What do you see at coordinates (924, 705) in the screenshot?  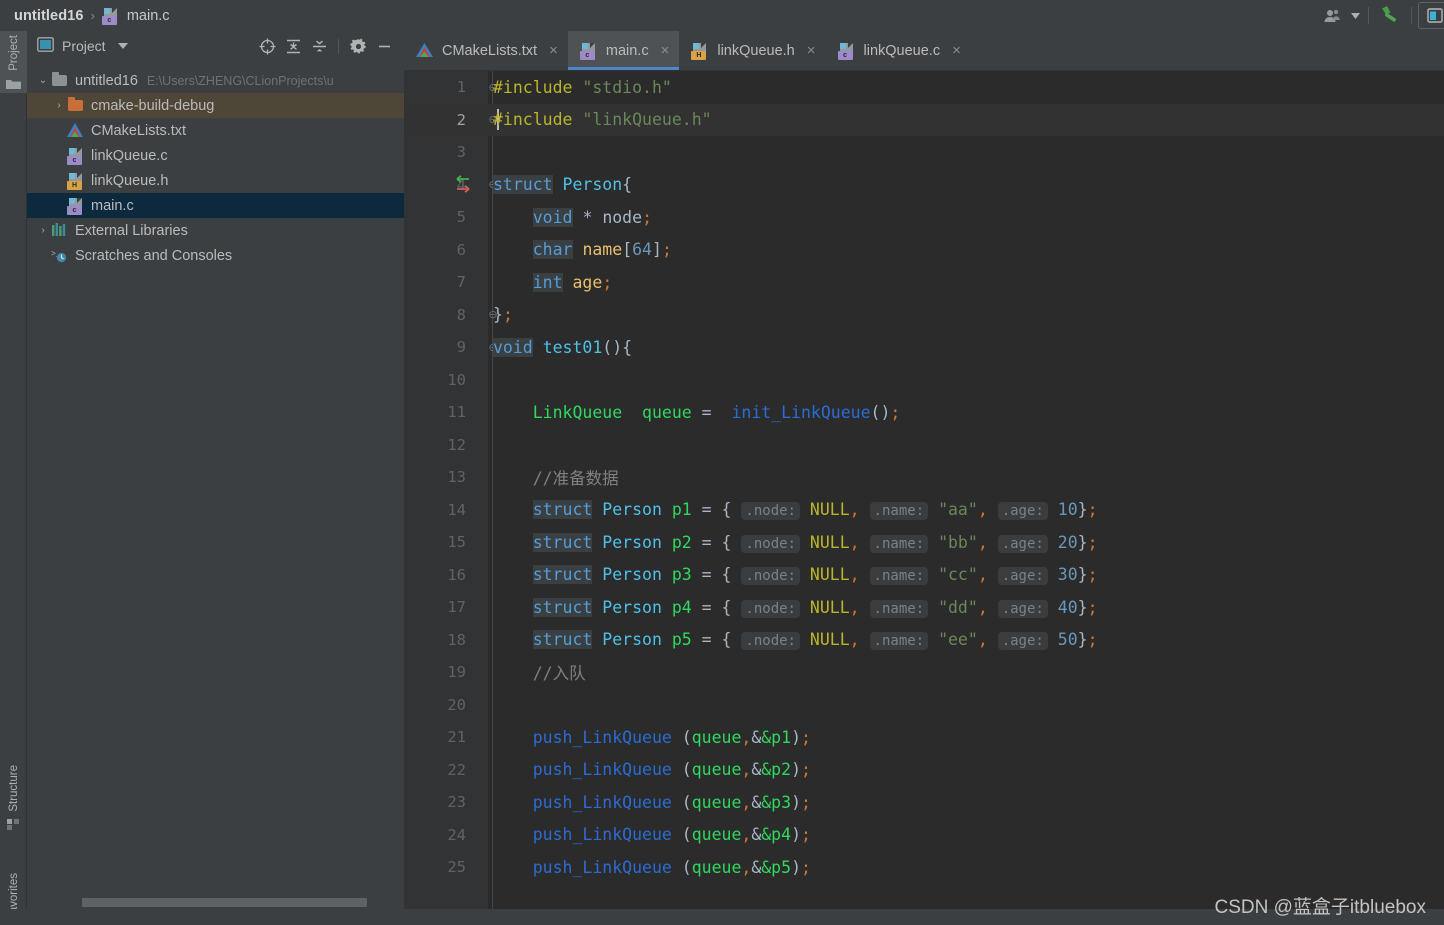 I see `code-line: 20` at bounding box center [924, 705].